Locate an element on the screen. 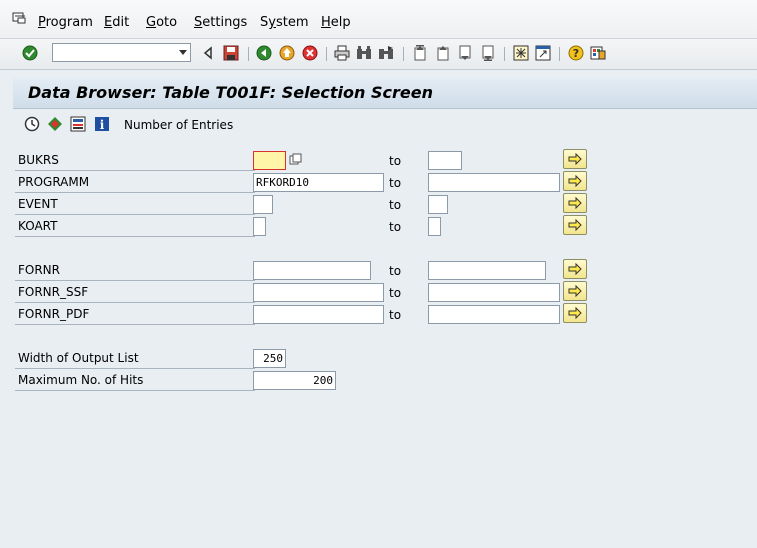 The height and width of the screenshot is (548, 757). maximum-hits-input: 200 is located at coordinates (294, 380).